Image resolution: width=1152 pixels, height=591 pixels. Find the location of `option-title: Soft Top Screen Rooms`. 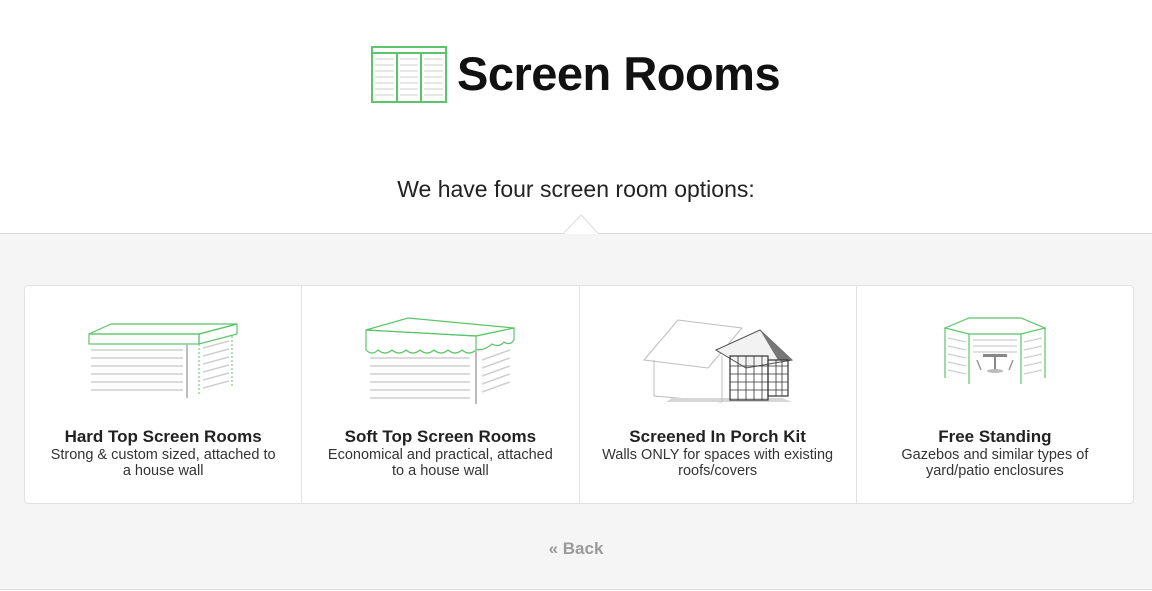

option-title: Soft Top Screen Rooms is located at coordinates (440, 436).